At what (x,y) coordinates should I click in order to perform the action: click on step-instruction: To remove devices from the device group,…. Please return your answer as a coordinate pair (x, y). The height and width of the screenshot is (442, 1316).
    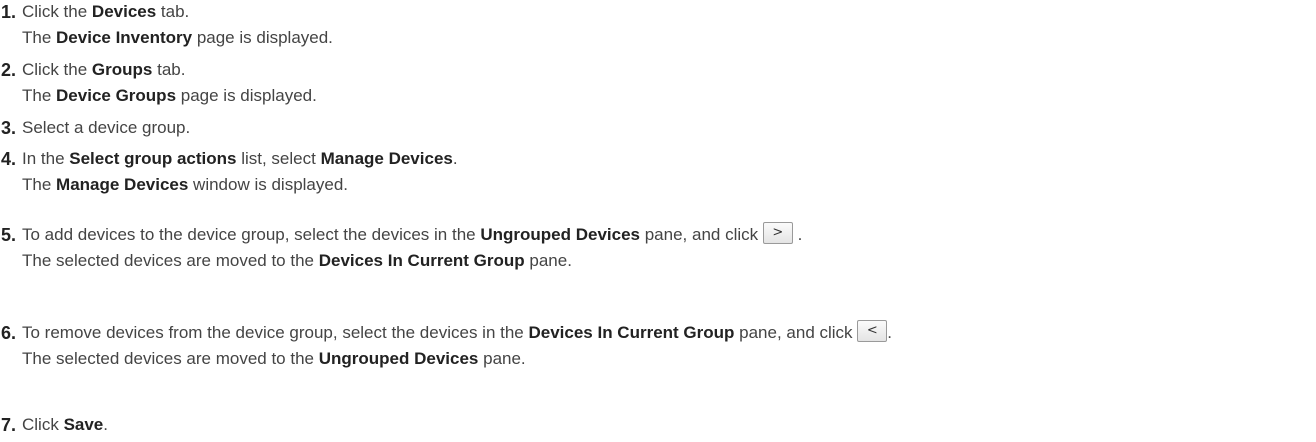
    Looking at the image, I should click on (457, 332).